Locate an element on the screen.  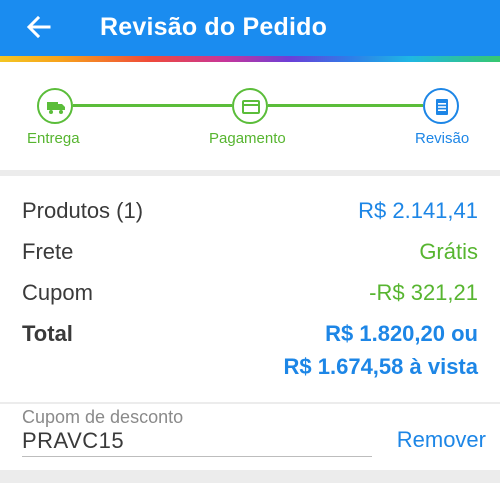
total-label: Total is located at coordinates (47, 333).